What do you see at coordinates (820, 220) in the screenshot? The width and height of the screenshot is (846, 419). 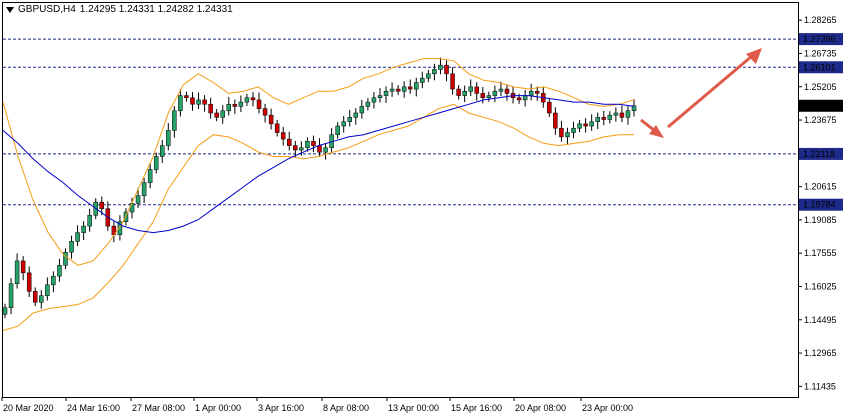 I see `y-tick-label: 1.19085` at bounding box center [820, 220].